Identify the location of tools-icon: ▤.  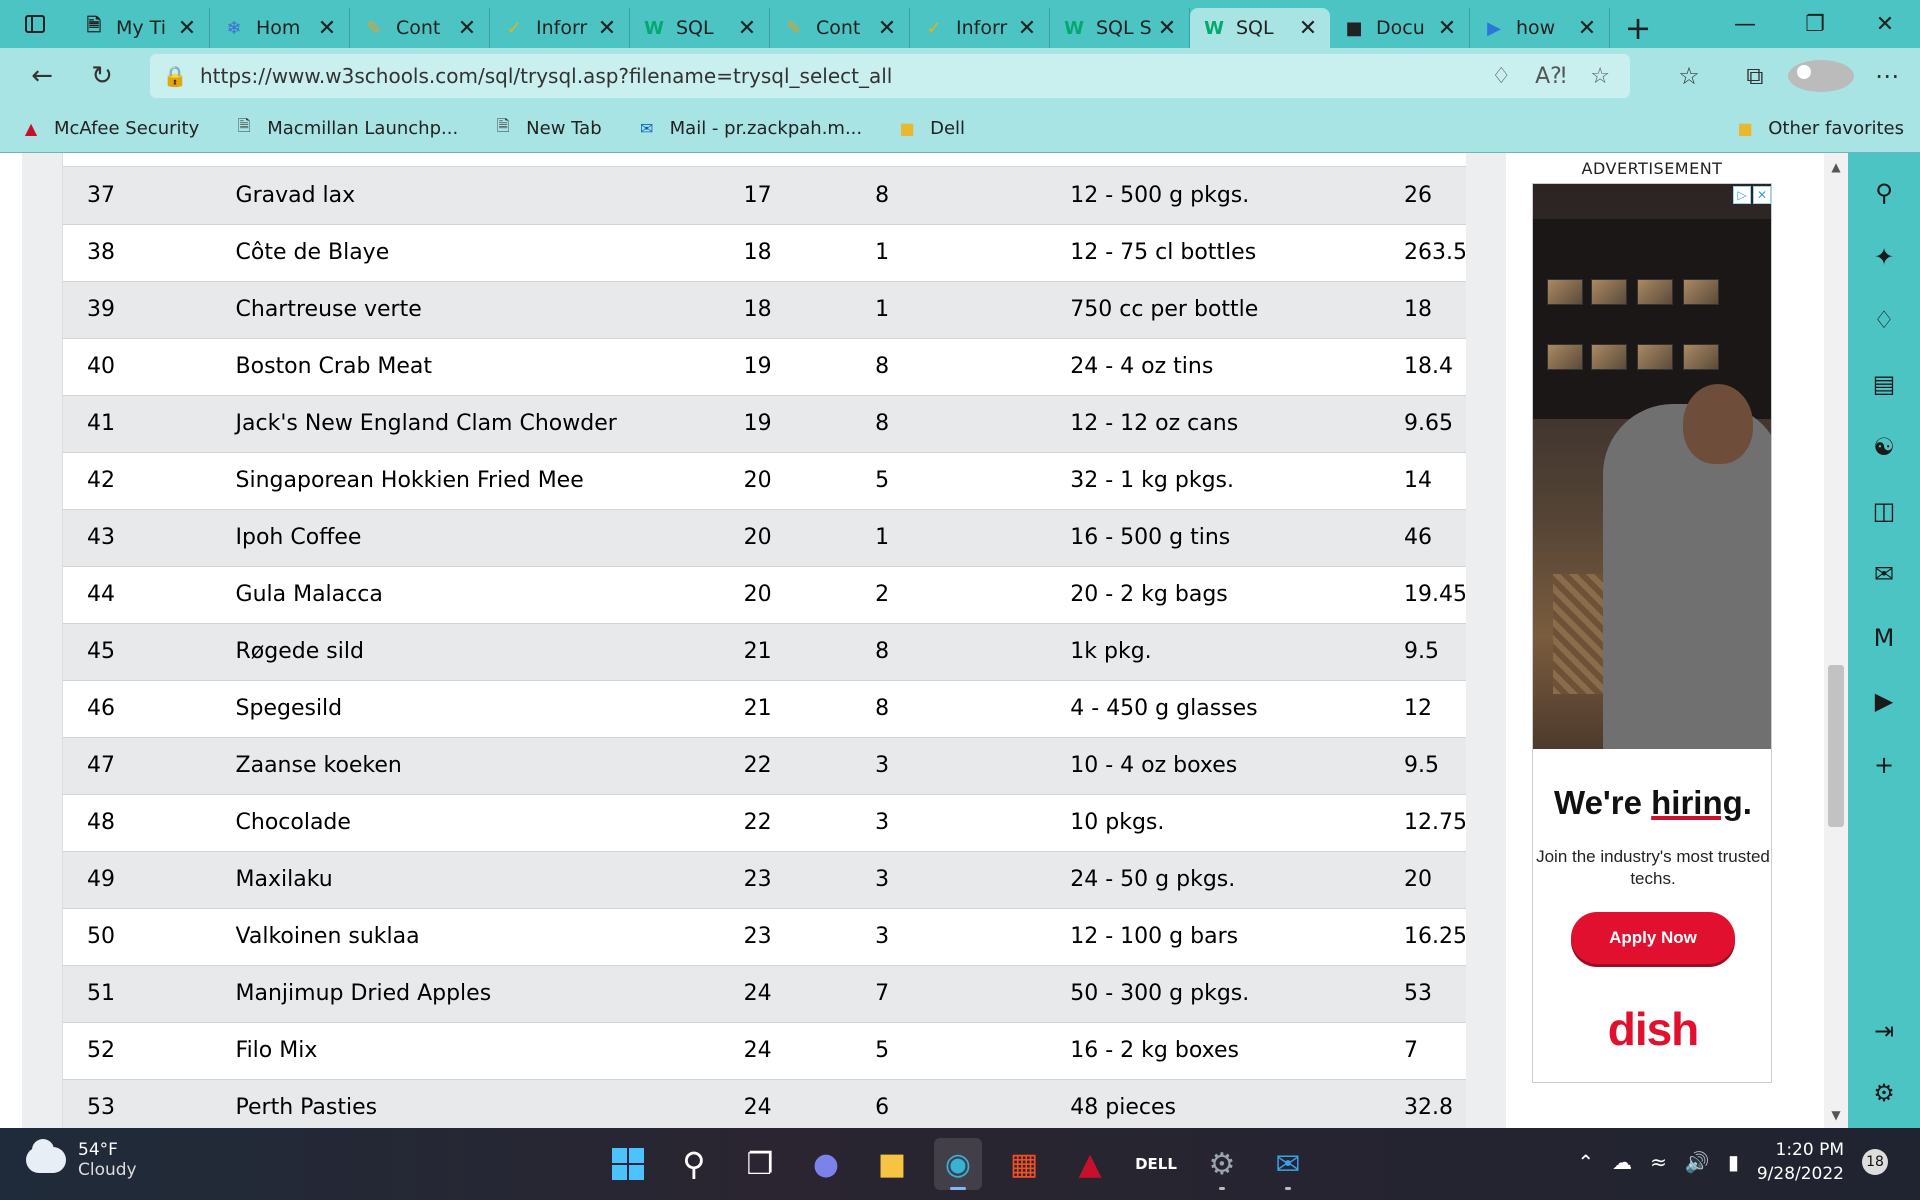
(1884, 384).